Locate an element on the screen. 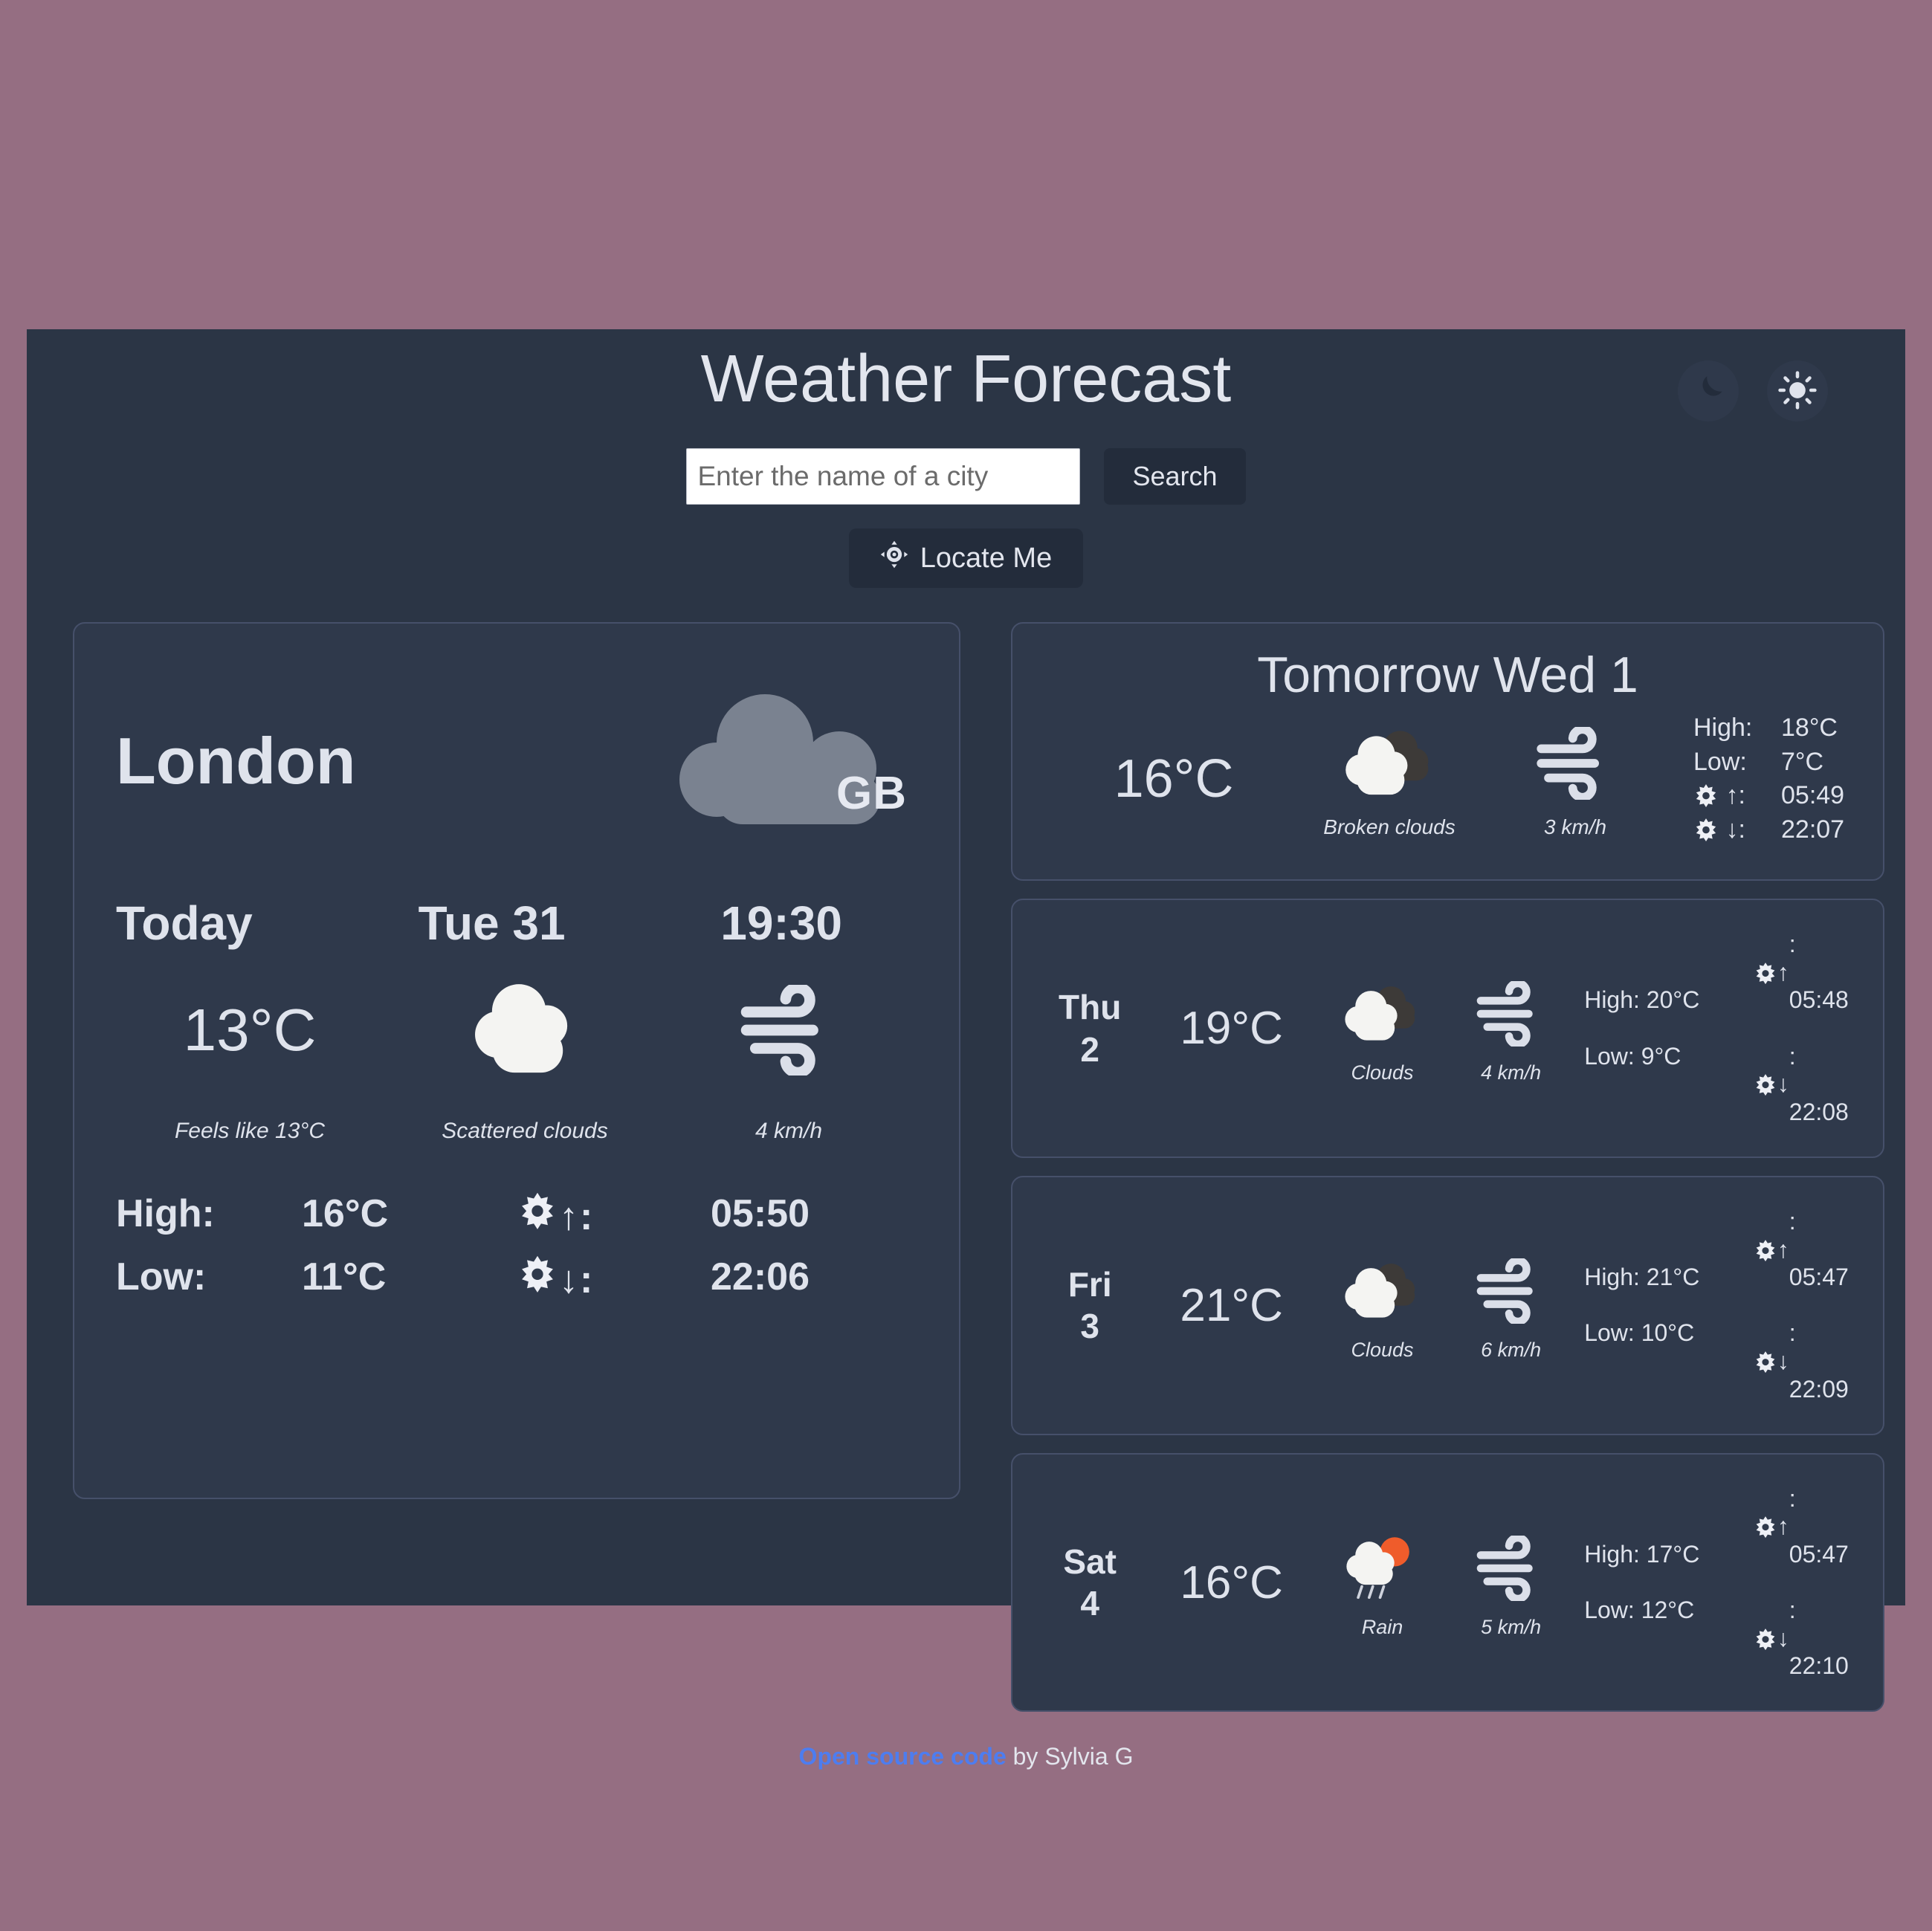 This screenshot has width=1932, height=1931. search-input is located at coordinates (884, 476).